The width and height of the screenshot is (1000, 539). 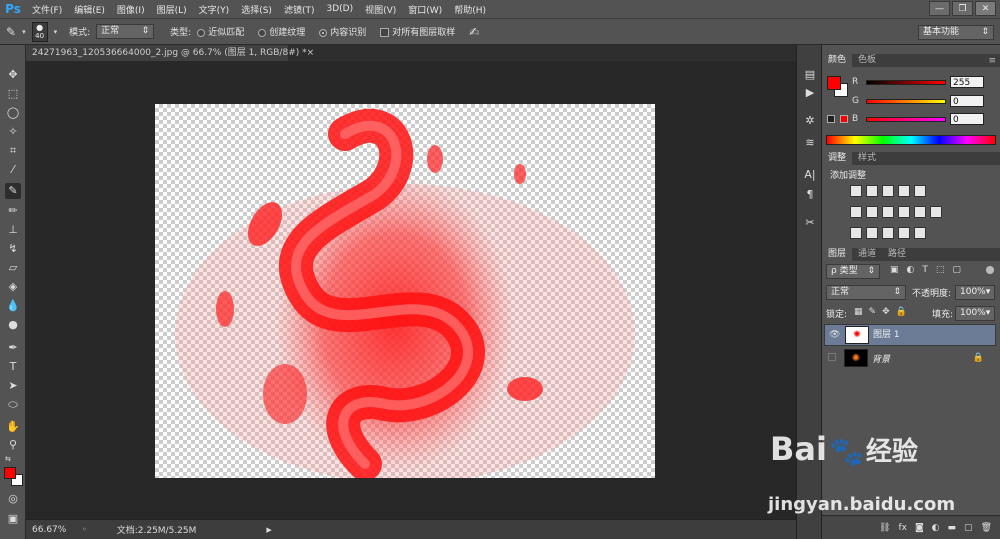 What do you see at coordinates (858, 312) in the screenshot?
I see `lock-transparent-icon: ▦` at bounding box center [858, 312].